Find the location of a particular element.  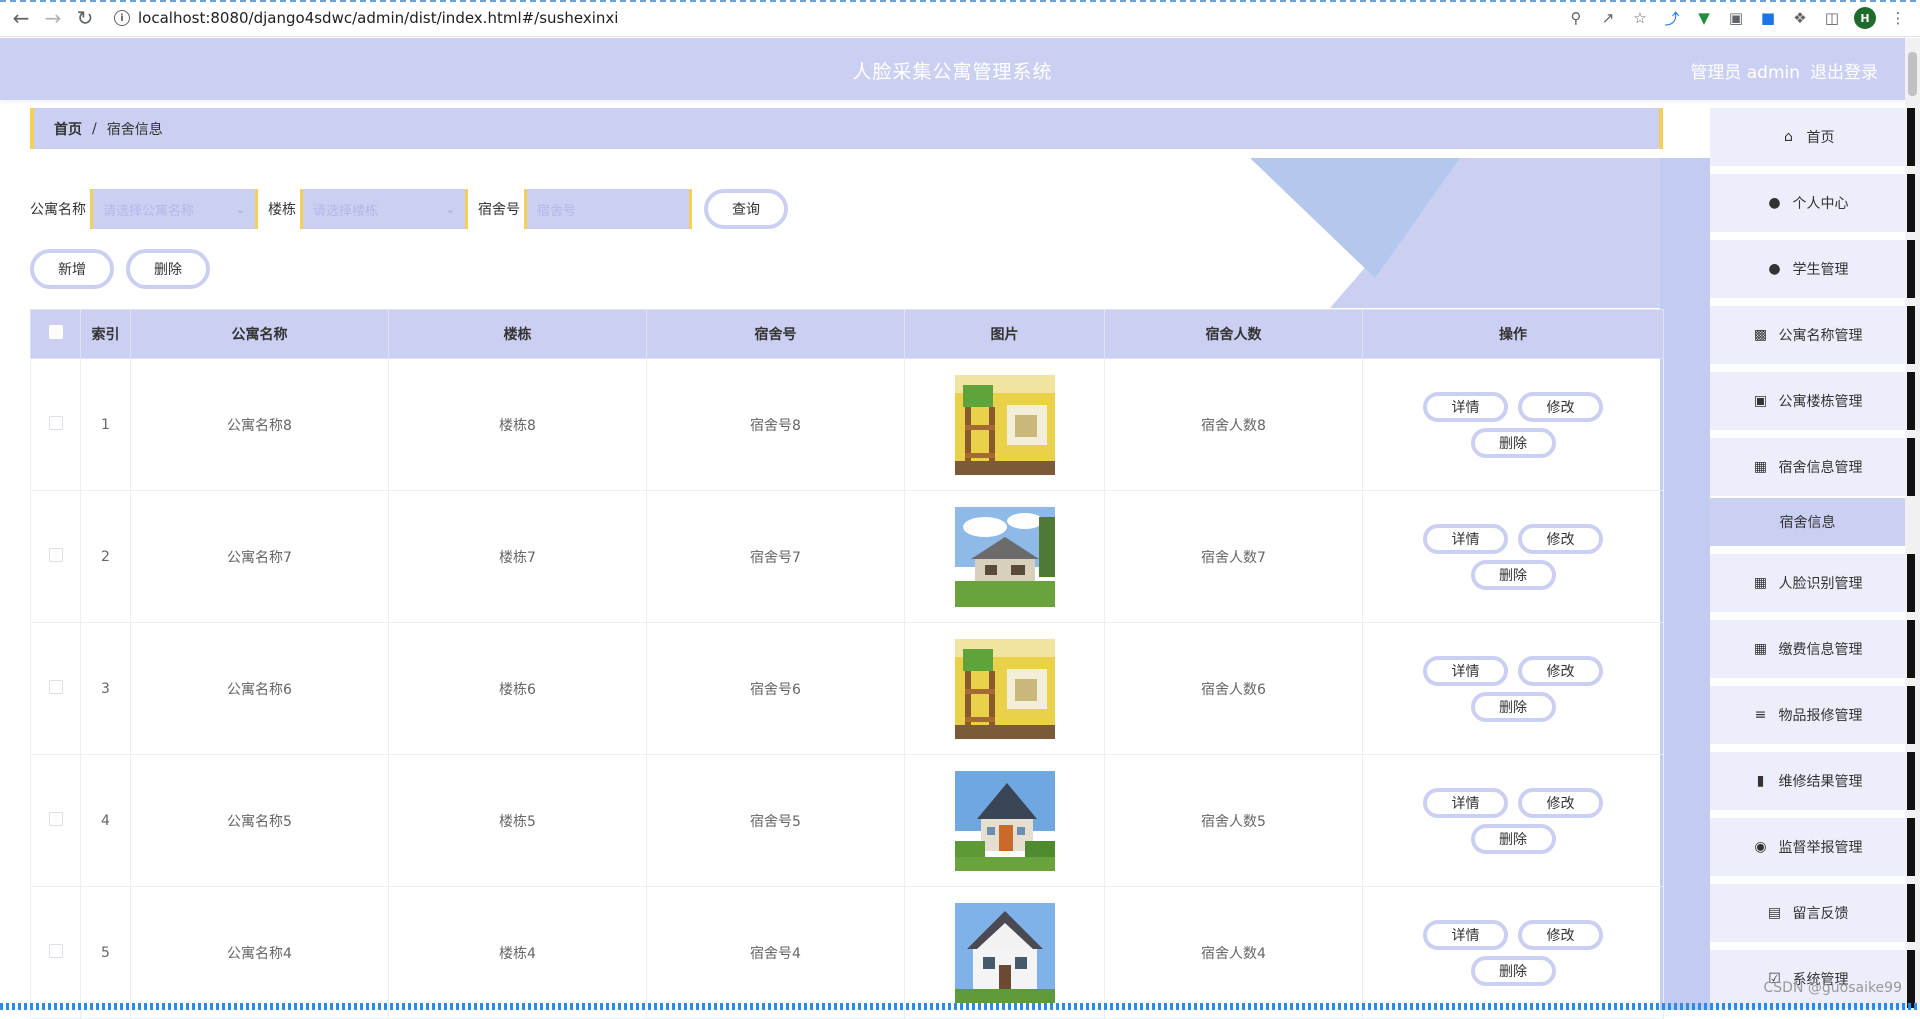

sidebar-item: ▤ 留言反馈 is located at coordinates (1812, 913).